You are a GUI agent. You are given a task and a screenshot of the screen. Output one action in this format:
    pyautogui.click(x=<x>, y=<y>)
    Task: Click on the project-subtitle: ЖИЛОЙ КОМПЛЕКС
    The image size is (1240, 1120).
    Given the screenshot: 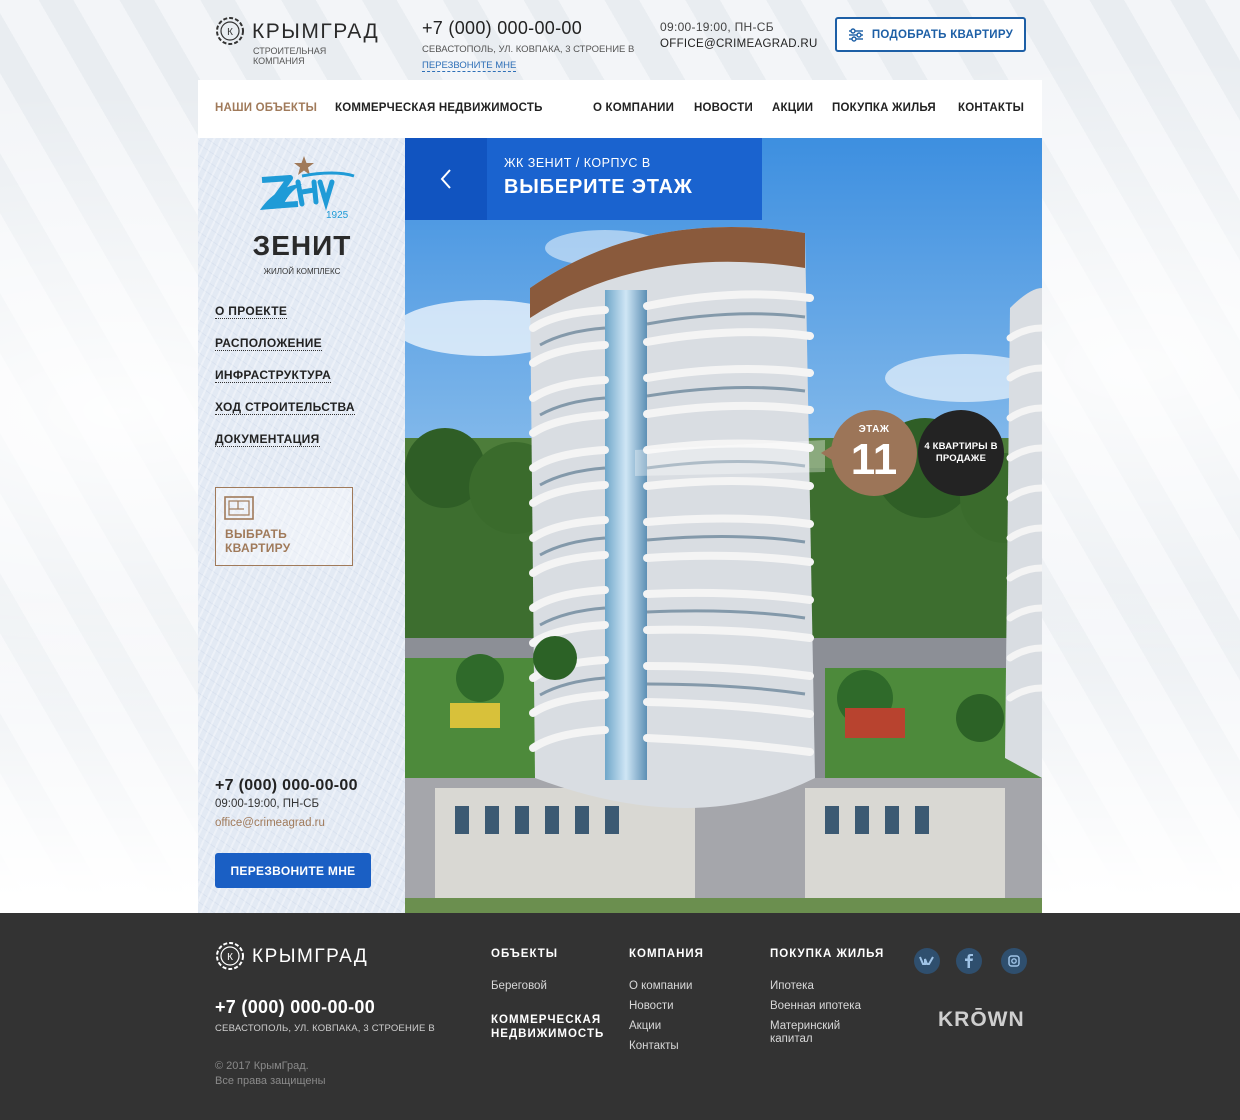 What is the action you would take?
    pyautogui.click(x=302, y=271)
    